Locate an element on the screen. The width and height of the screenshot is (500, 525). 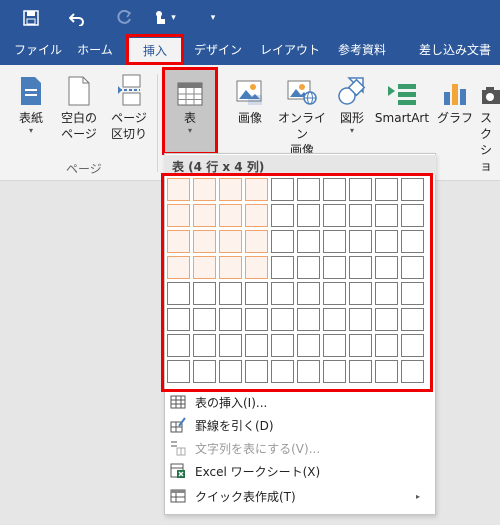
excel-worksheet-menu-item: Excel ワークシート(X) is located at coordinates (299, 471).